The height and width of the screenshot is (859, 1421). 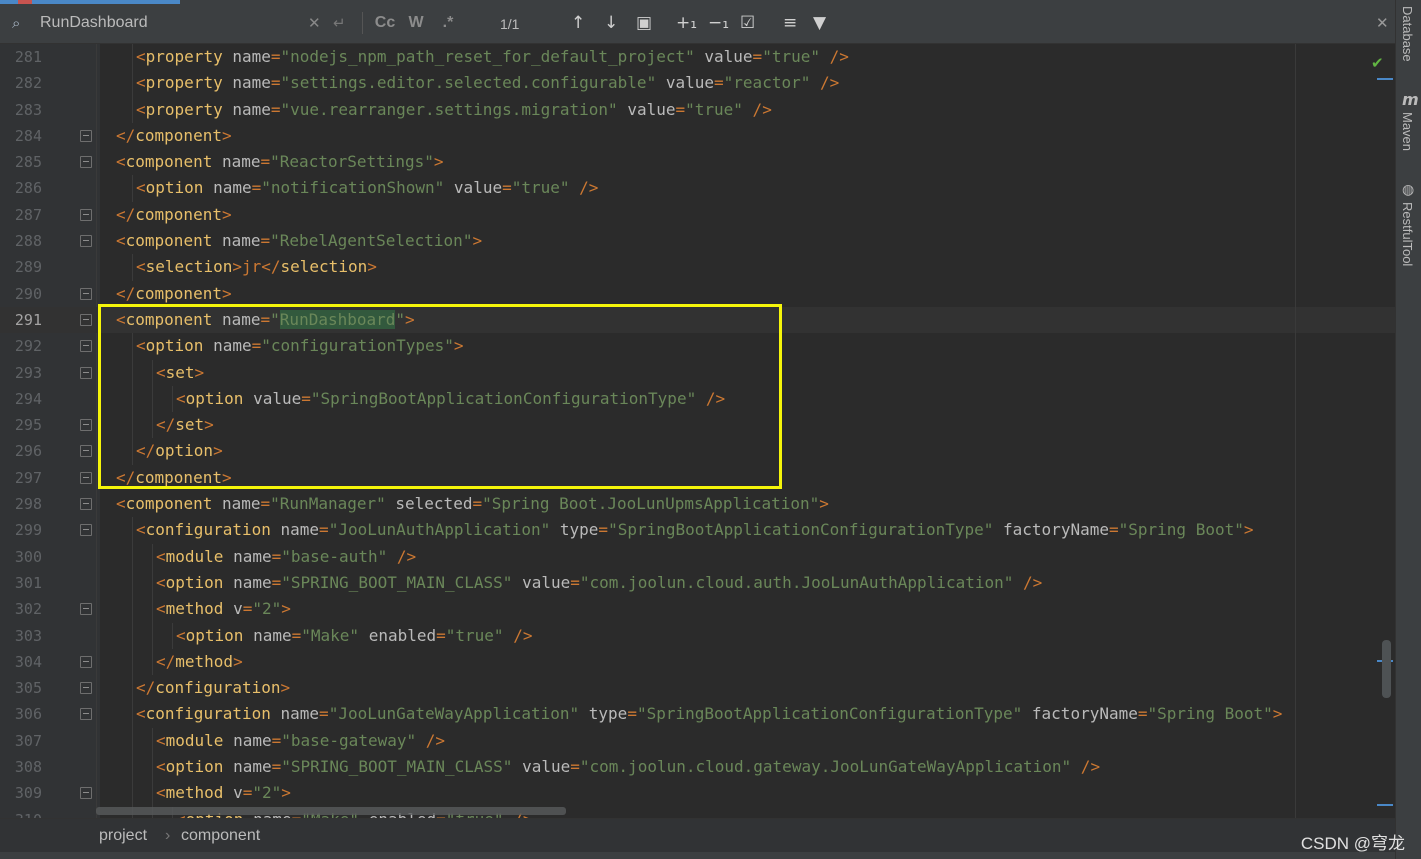 I want to click on next-occurrence-icon: ↓, so click(x=611, y=23).